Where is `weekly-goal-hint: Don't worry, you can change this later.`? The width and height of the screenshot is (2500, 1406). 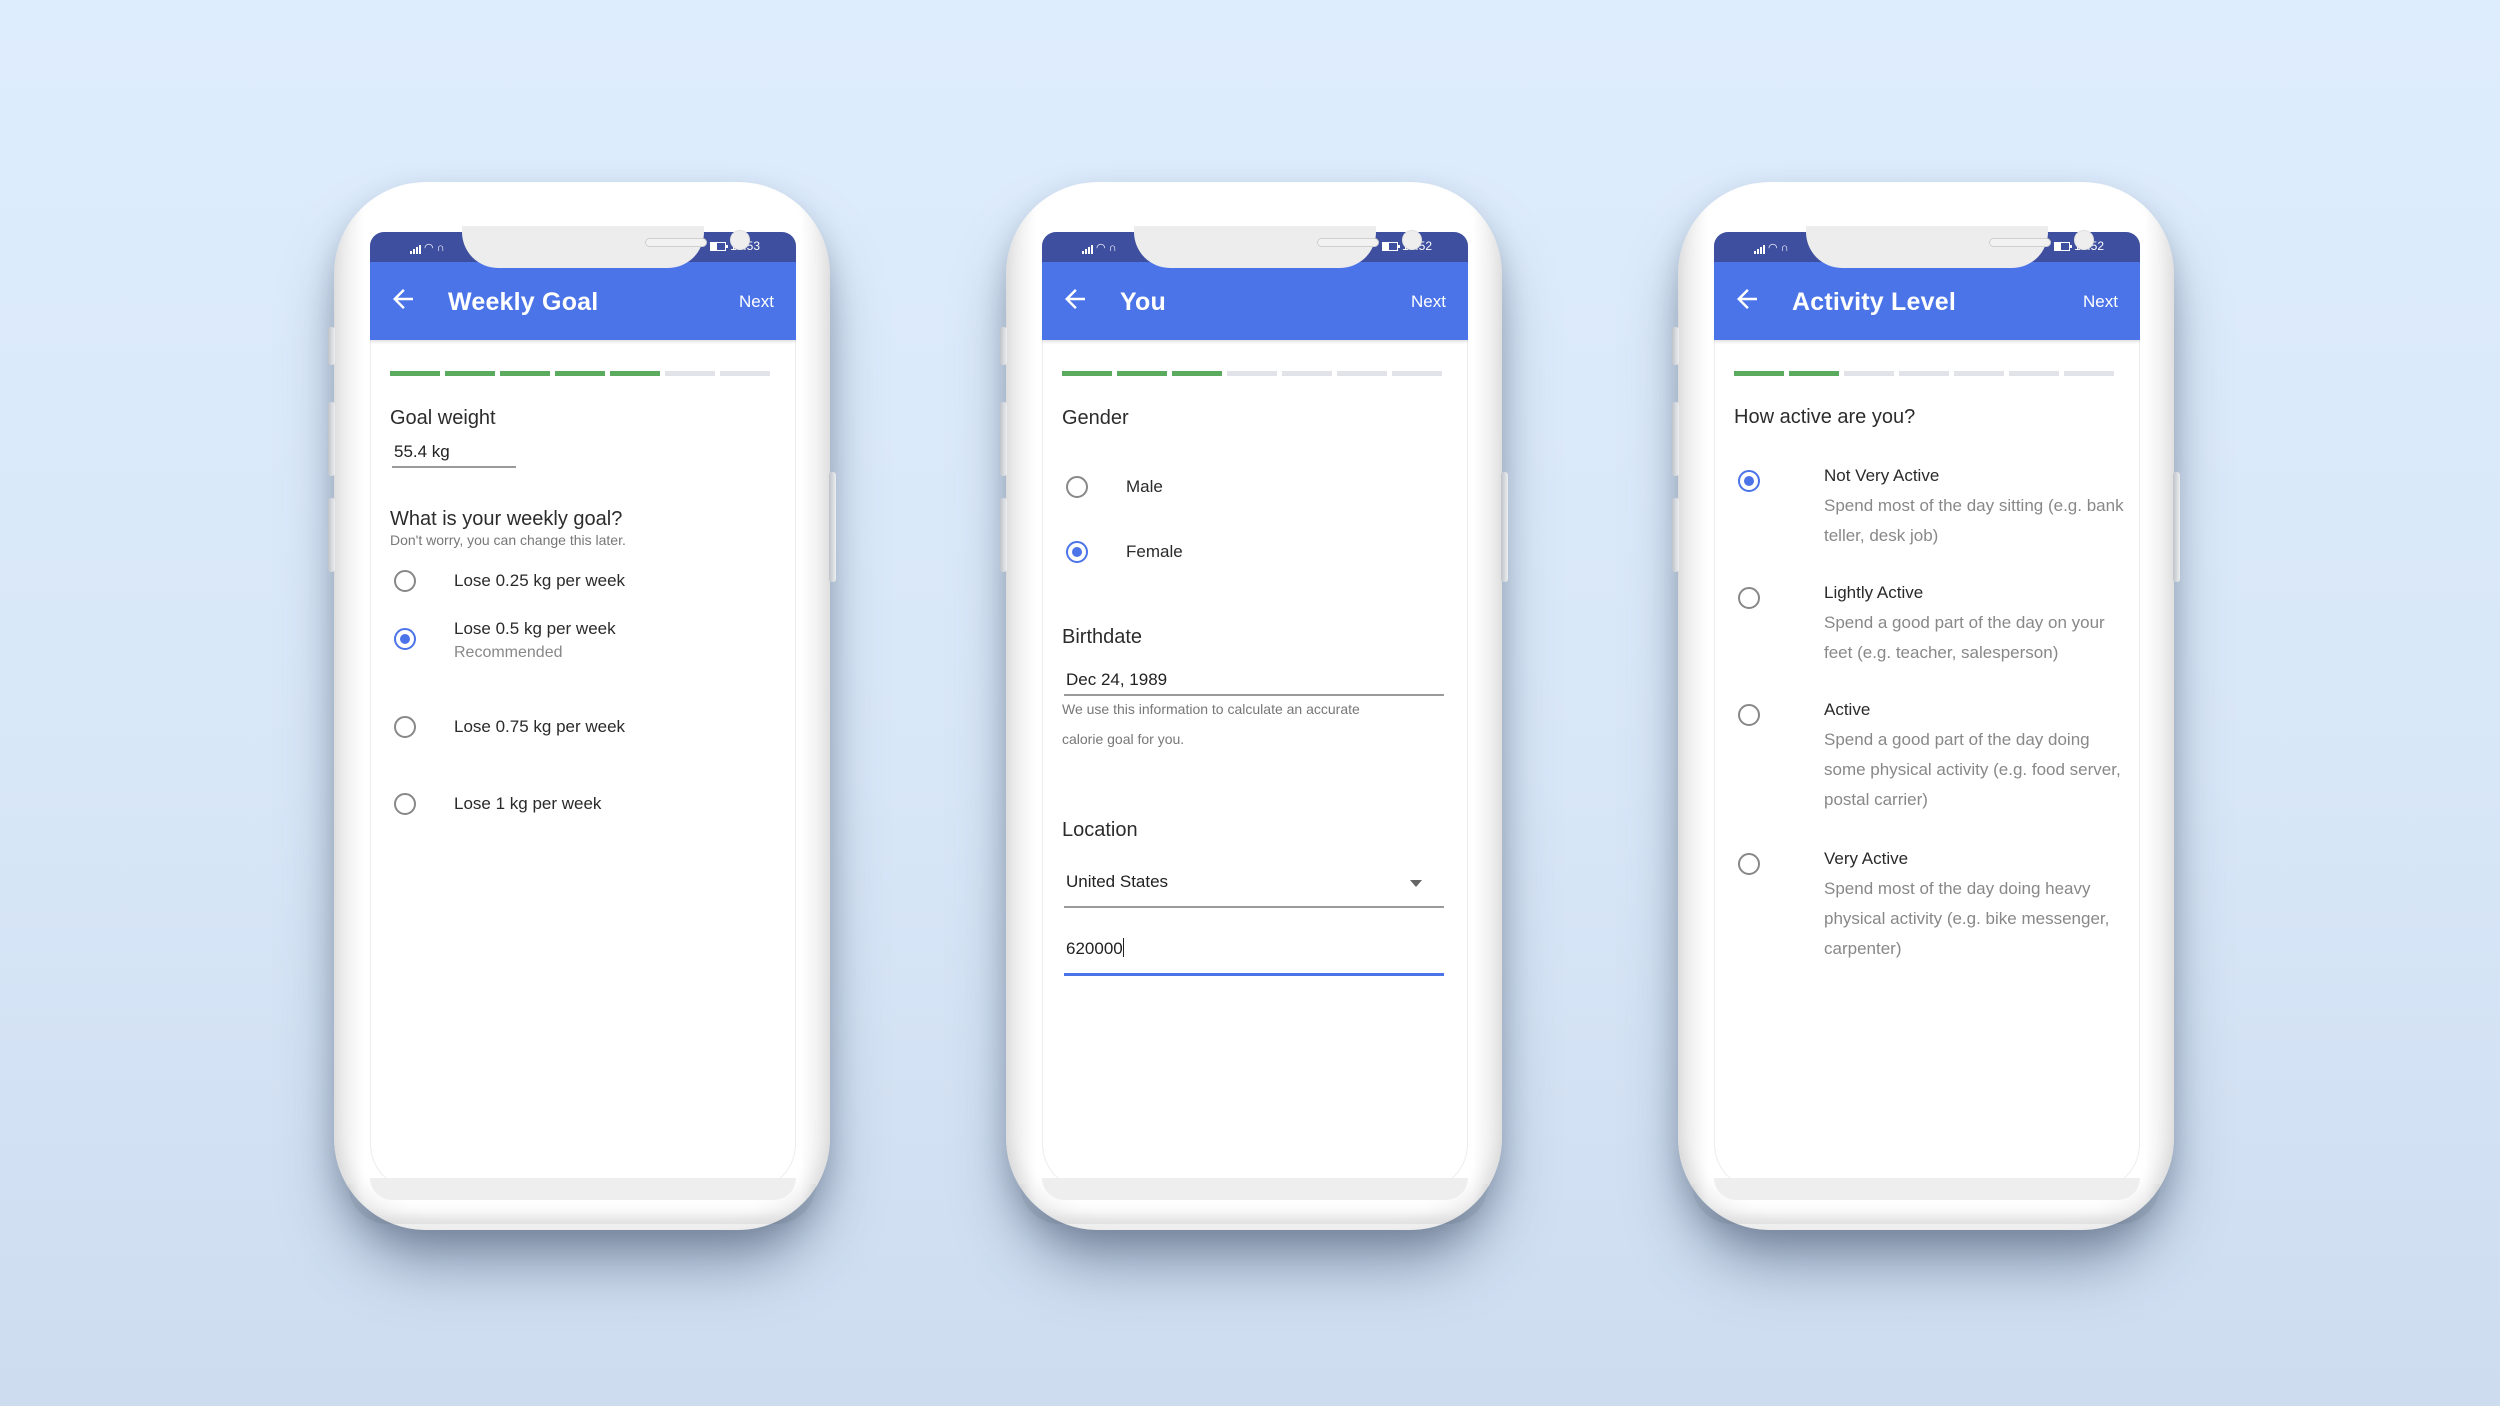 weekly-goal-hint: Don't worry, you can change this later. is located at coordinates (508, 540).